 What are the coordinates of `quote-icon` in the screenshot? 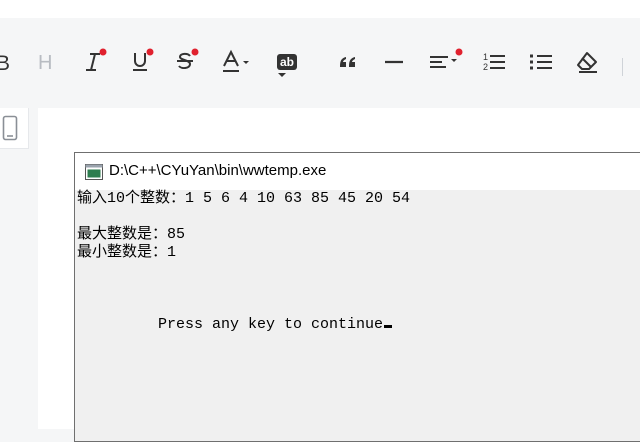 It's located at (348, 62).